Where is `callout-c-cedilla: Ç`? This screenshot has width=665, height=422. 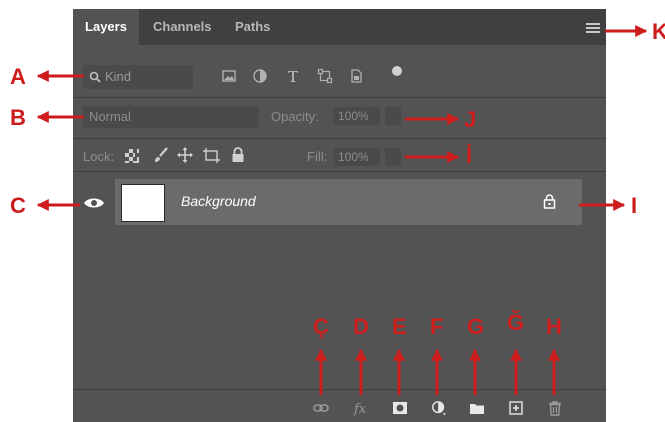 callout-c-cedilla: Ç is located at coordinates (321, 326).